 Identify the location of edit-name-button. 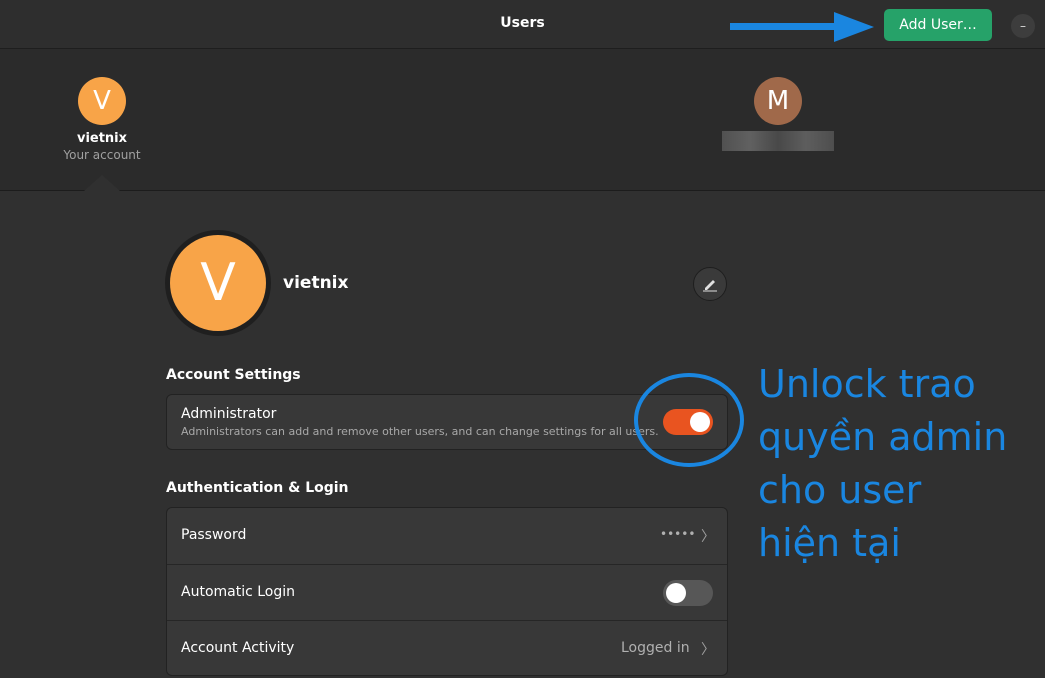
(710, 284).